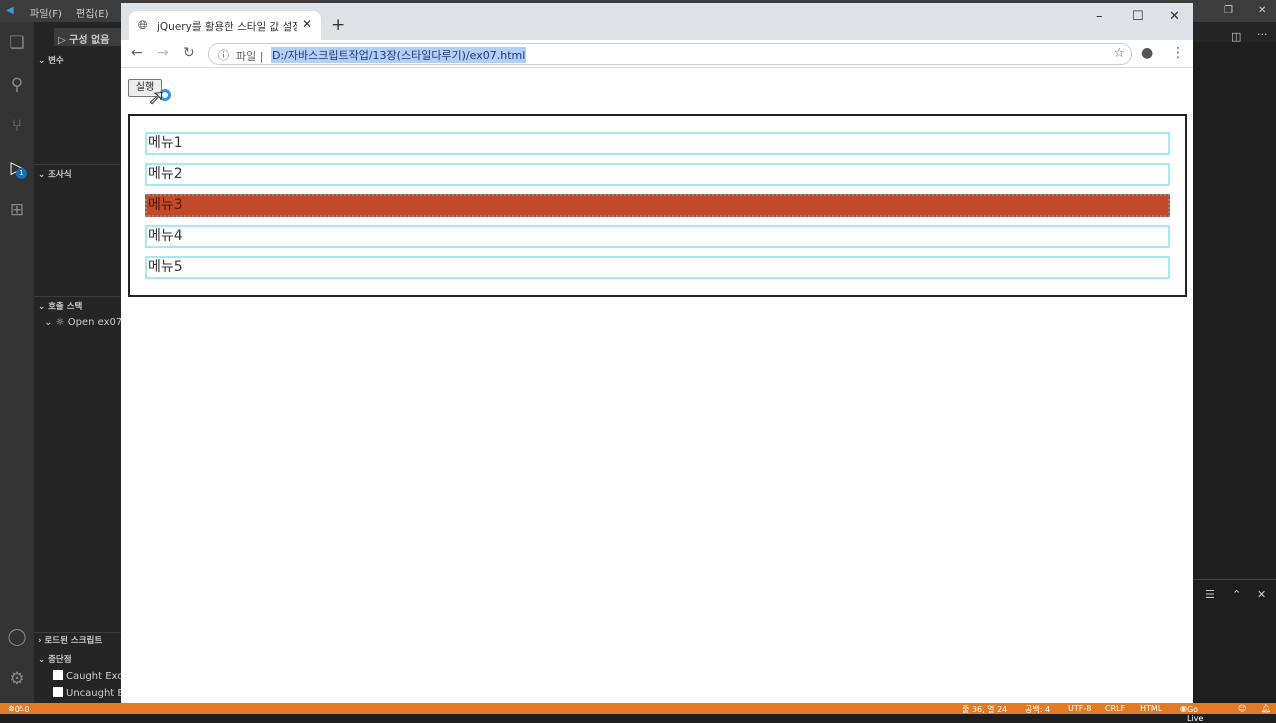 The width and height of the screenshot is (1276, 723). What do you see at coordinates (17, 362) in the screenshot?
I see `activity-bar: ❏ ⚲ ⑂ ▷ ⊞ ◯ ⚙` at bounding box center [17, 362].